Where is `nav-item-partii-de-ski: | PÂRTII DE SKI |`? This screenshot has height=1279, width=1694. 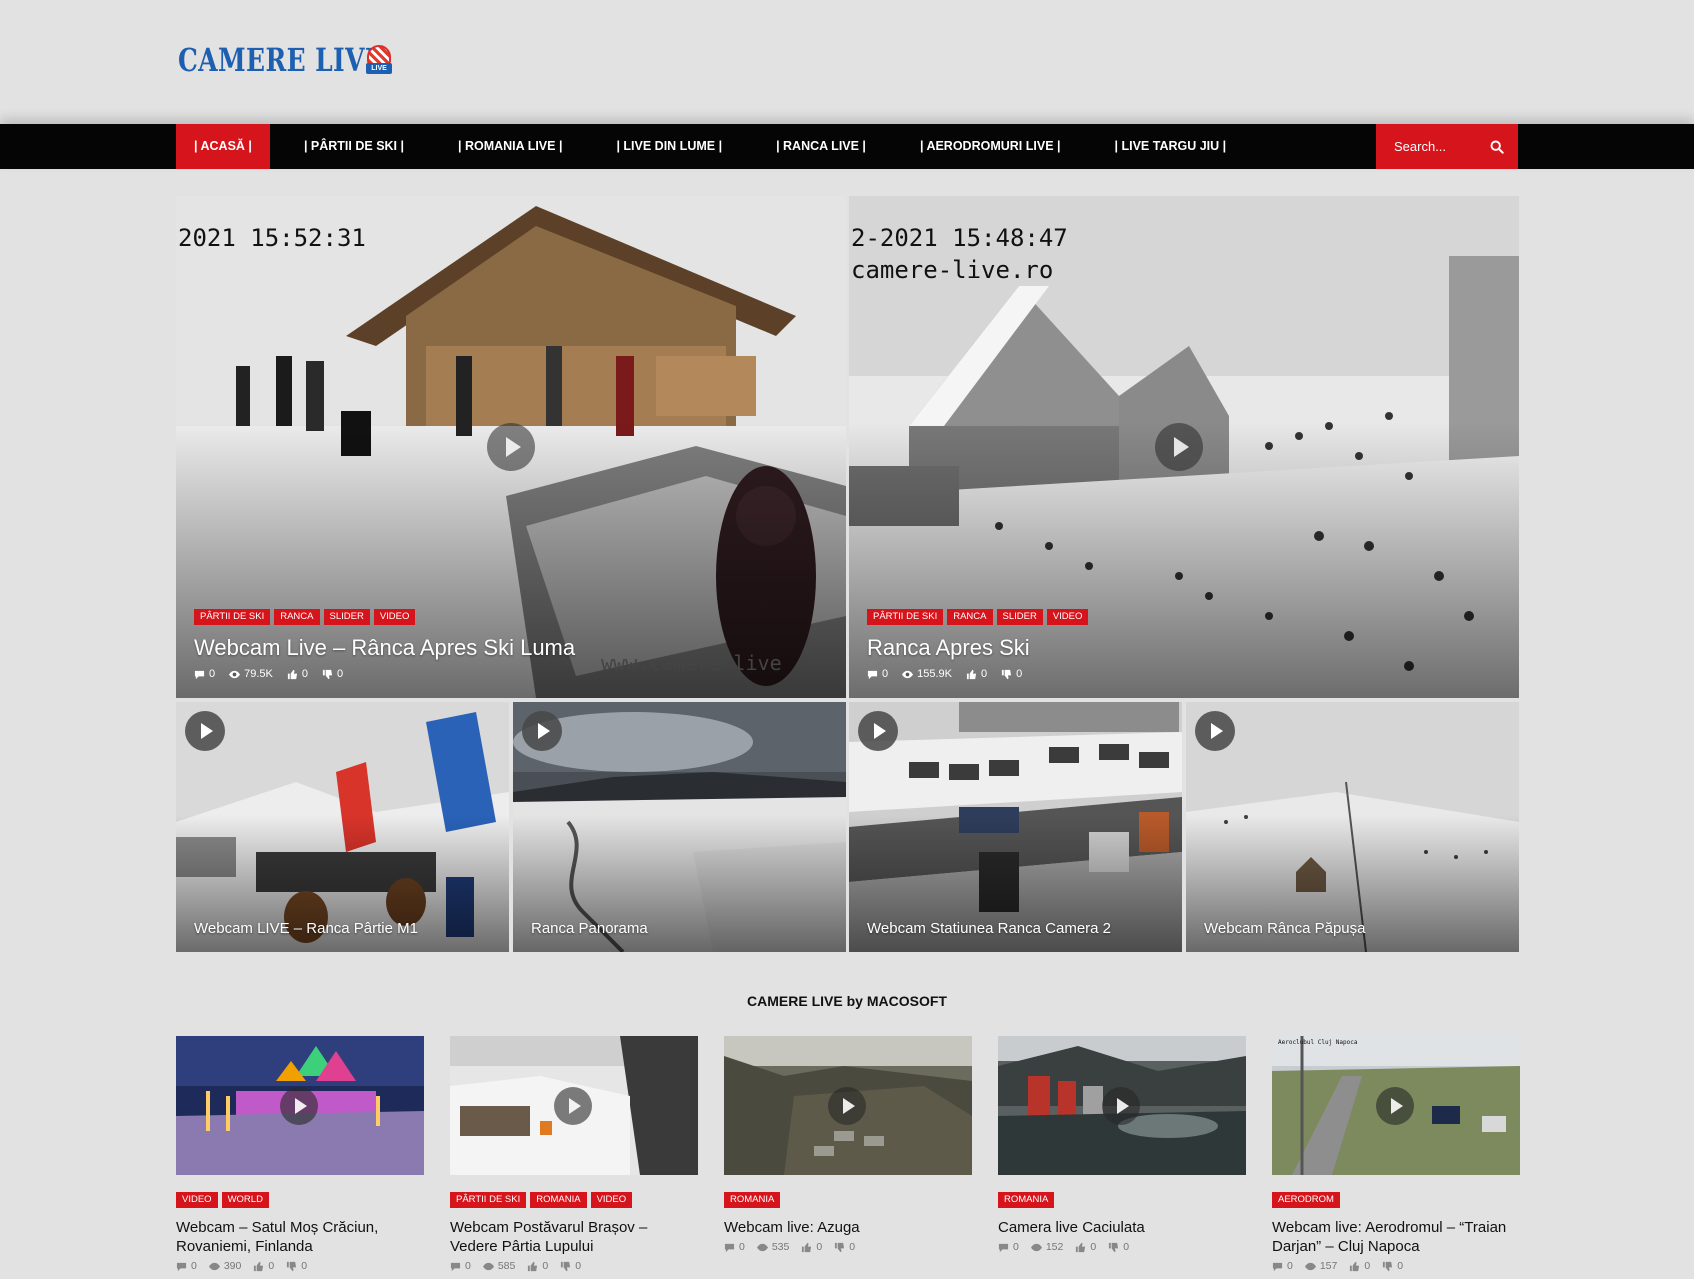 nav-item-partii-de-ski: | PÂRTII DE SKI | is located at coordinates (354, 146).